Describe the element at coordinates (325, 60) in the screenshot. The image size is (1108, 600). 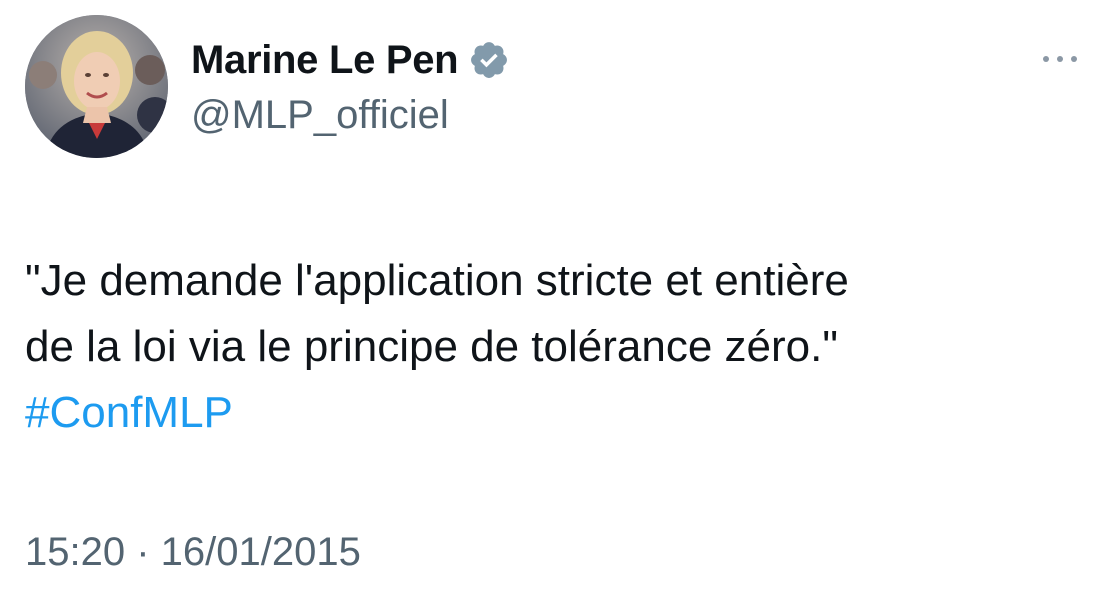
I see `display-name: Marine Le Pen` at that location.